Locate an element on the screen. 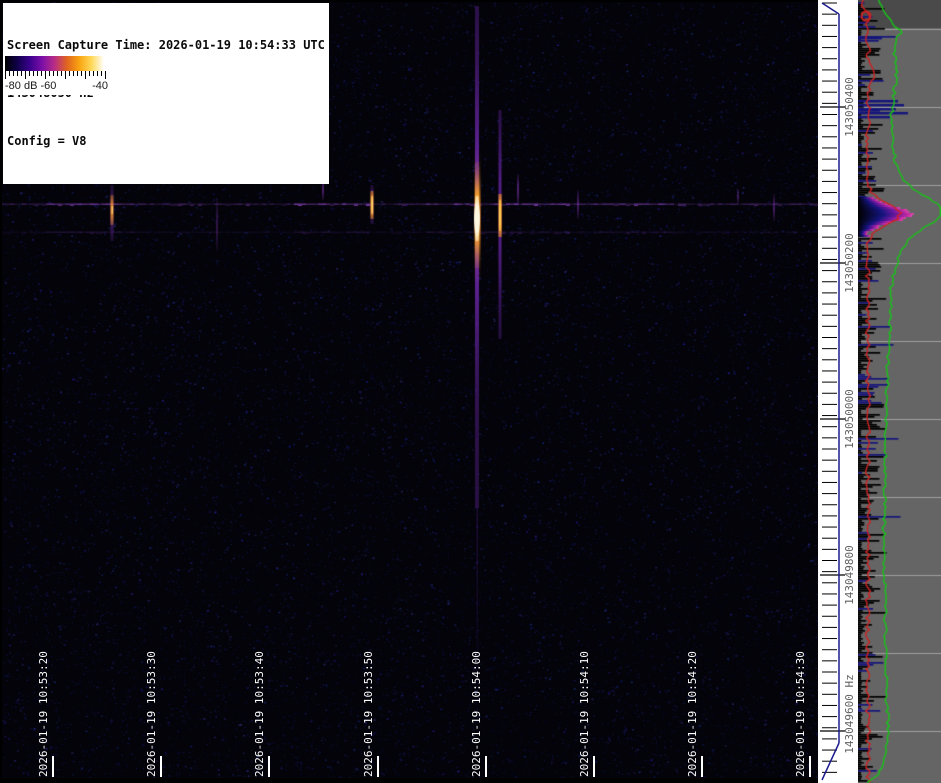  colorbar-labels: -80 dB -60 -40 is located at coordinates (56, 87).